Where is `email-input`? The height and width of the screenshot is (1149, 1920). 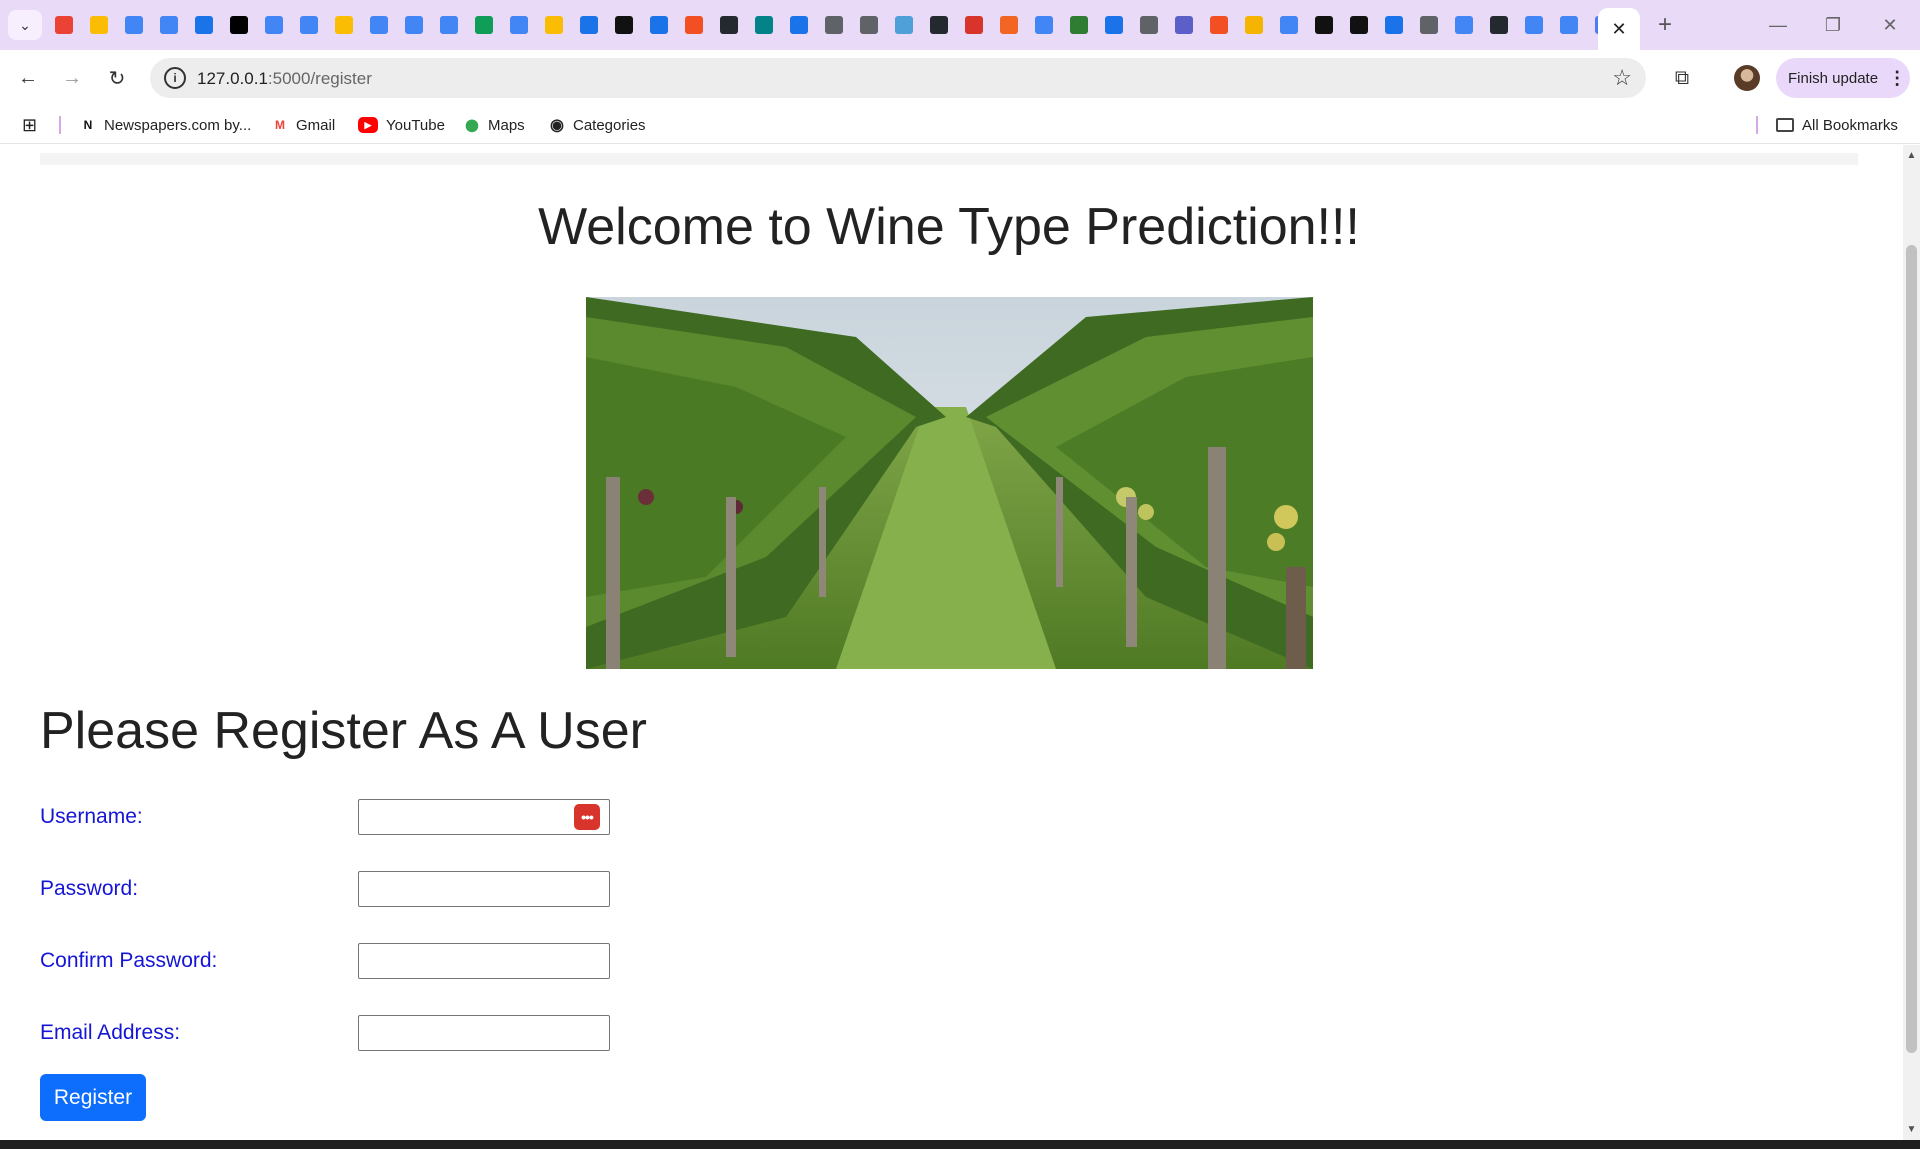 email-input is located at coordinates (484, 1033).